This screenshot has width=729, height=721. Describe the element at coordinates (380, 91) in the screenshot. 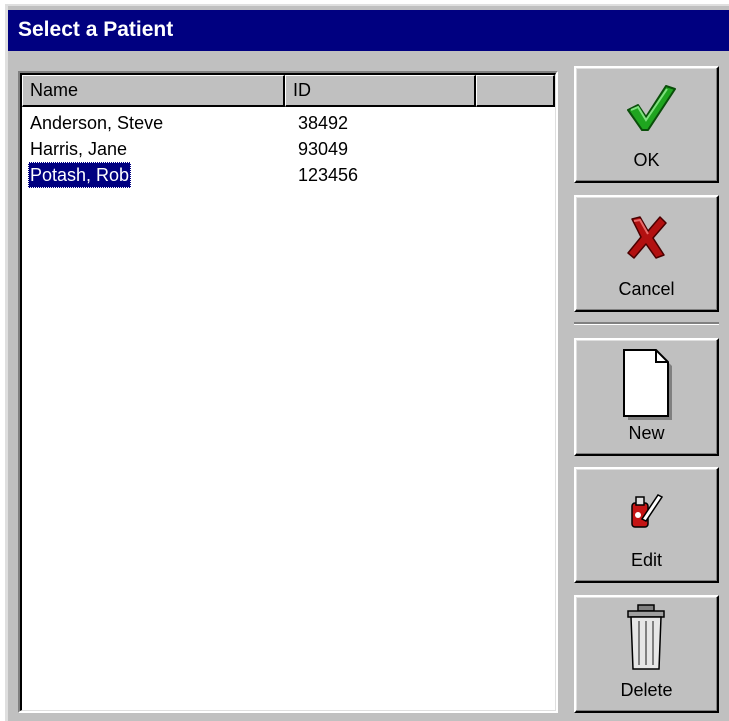

I see `column-header-id: ID` at that location.